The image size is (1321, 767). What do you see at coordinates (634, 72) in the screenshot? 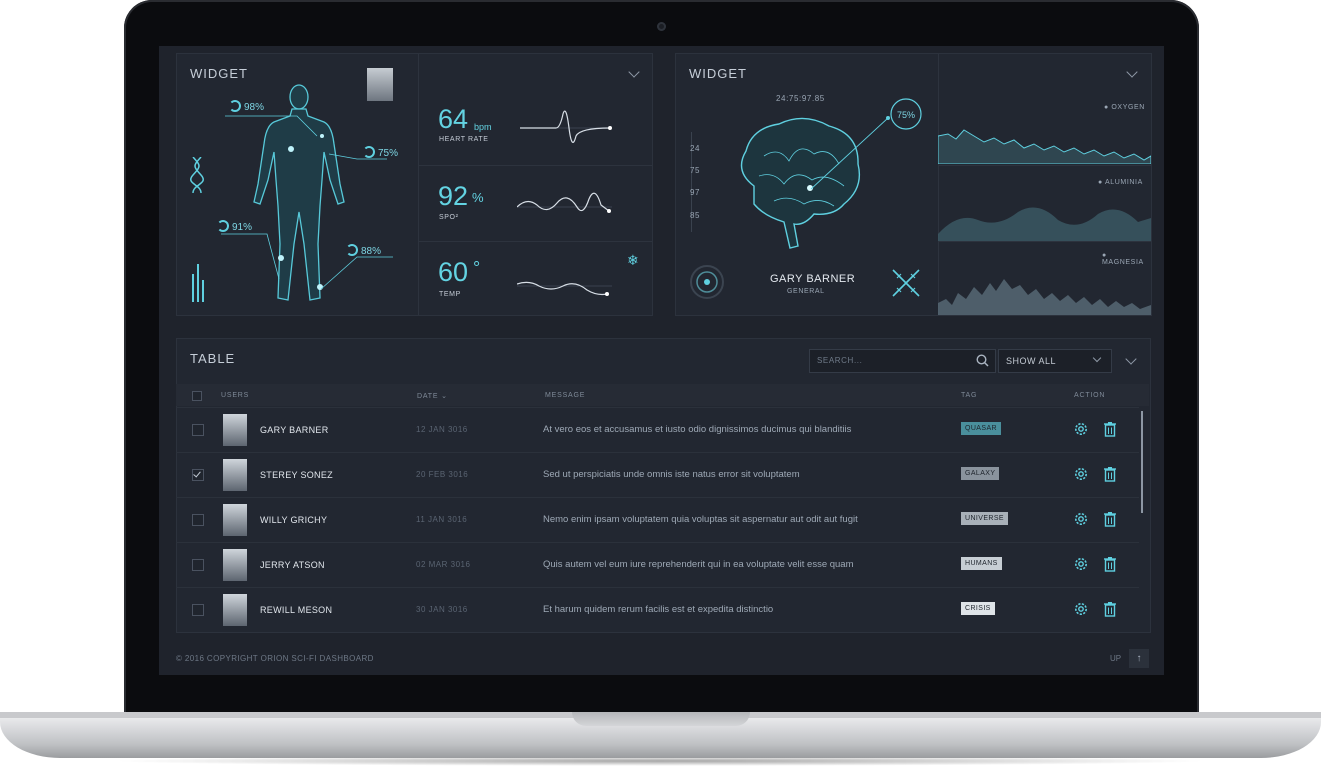
I see `vitals-collapse-icon` at bounding box center [634, 72].